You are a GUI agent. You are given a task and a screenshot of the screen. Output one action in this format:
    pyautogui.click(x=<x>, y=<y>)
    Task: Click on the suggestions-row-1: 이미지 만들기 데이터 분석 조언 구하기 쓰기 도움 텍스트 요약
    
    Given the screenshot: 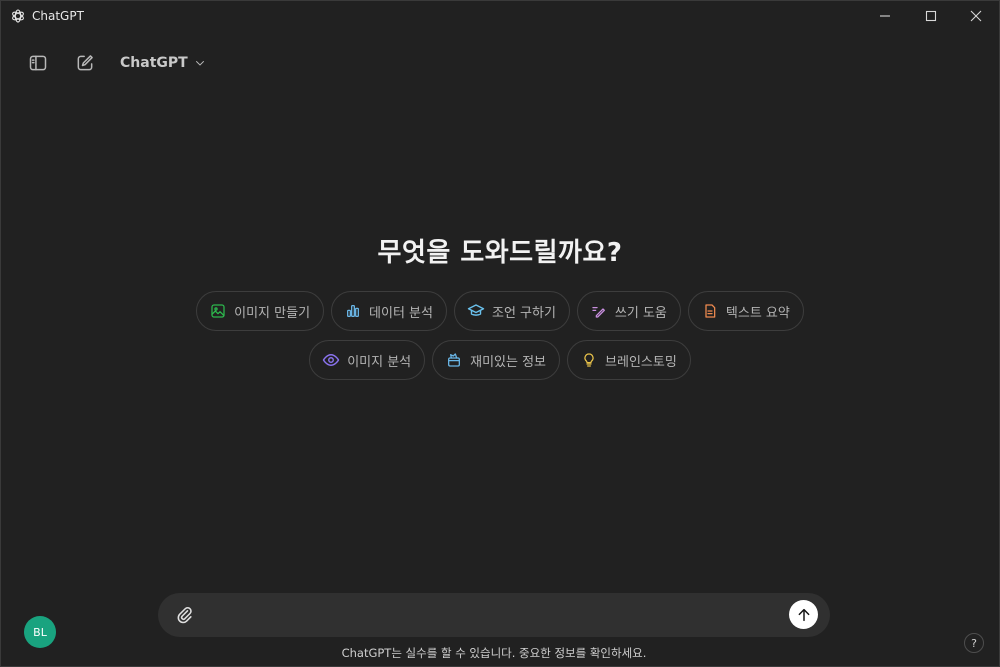 What is the action you would take?
    pyautogui.click(x=500, y=311)
    